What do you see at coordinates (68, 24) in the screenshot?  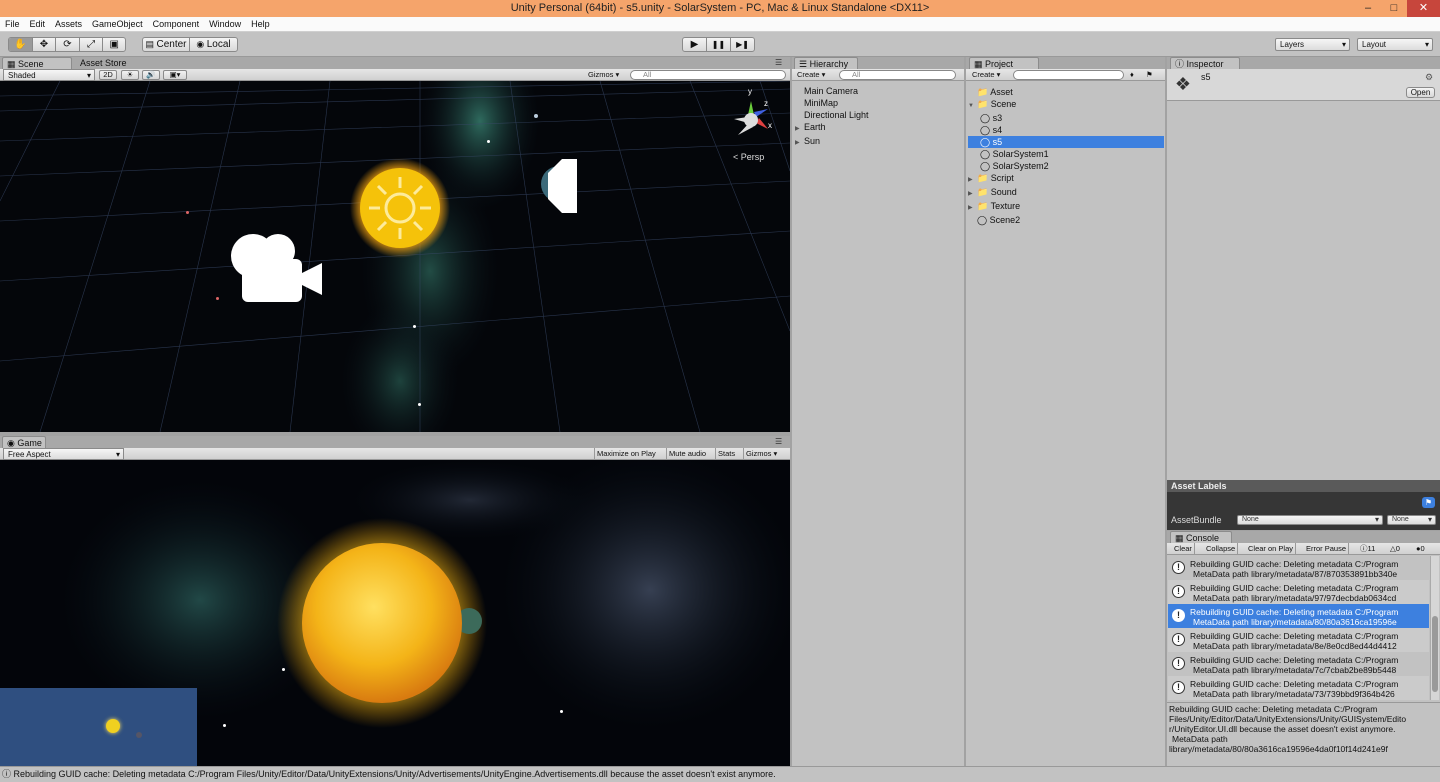 I see `menu-assets: Assets` at bounding box center [68, 24].